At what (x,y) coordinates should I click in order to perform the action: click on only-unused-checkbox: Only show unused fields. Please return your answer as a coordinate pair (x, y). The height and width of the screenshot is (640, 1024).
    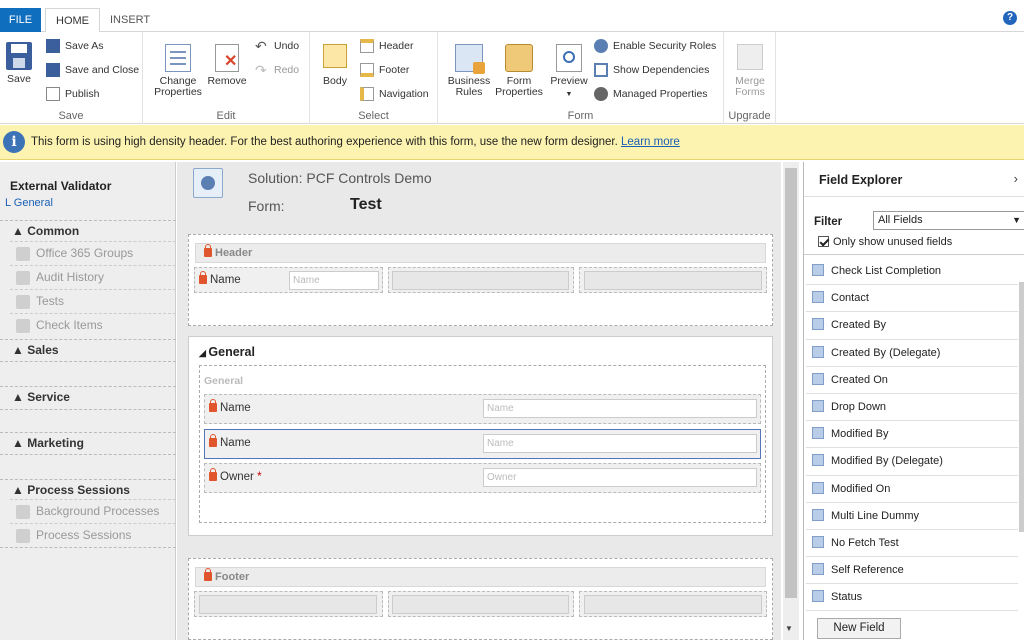
    Looking at the image, I should click on (885, 242).